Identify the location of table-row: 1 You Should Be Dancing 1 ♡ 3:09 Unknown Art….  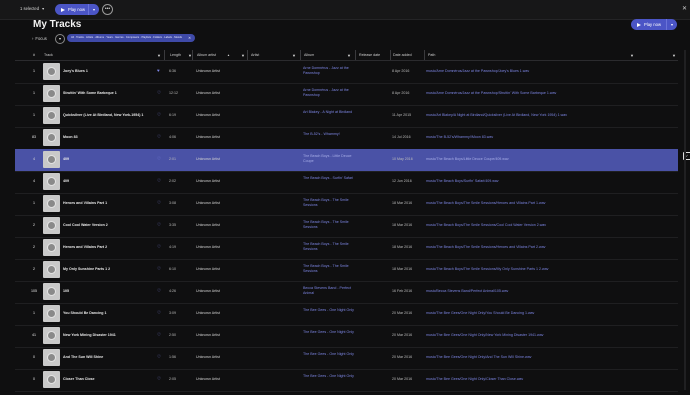
(346, 314).